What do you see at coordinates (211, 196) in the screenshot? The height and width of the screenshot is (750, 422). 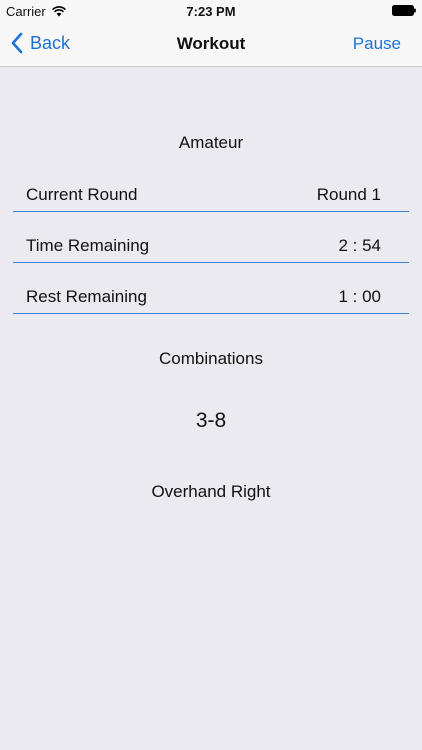 I see `current-round-row: Current Round Round 1` at bounding box center [211, 196].